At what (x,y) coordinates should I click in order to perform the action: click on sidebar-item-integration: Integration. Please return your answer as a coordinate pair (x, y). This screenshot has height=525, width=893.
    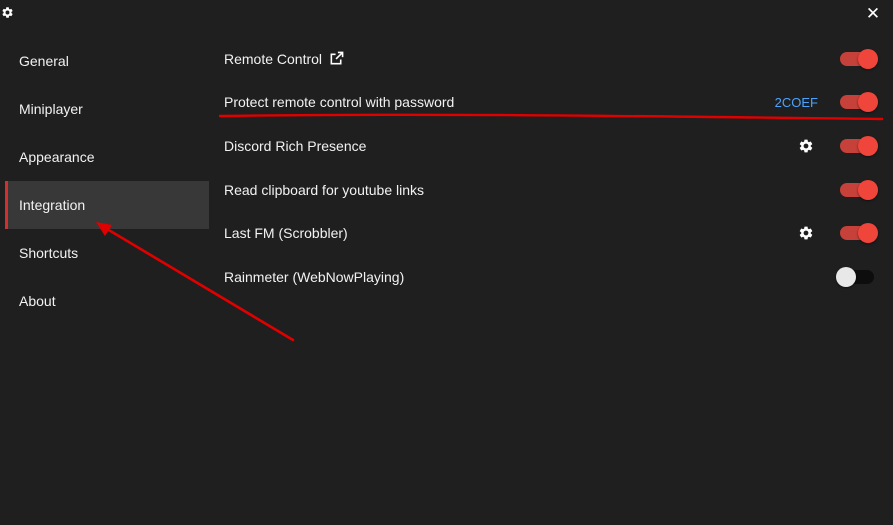
    Looking at the image, I should click on (107, 205).